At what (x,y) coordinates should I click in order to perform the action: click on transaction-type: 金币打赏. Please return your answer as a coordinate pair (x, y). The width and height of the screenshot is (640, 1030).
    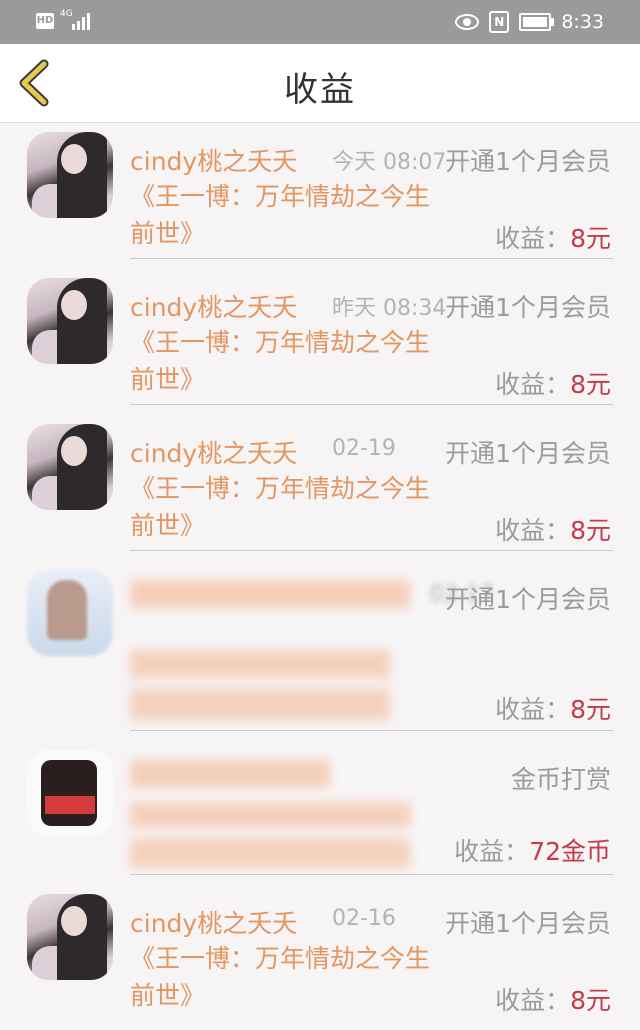
    Looking at the image, I should click on (560, 779).